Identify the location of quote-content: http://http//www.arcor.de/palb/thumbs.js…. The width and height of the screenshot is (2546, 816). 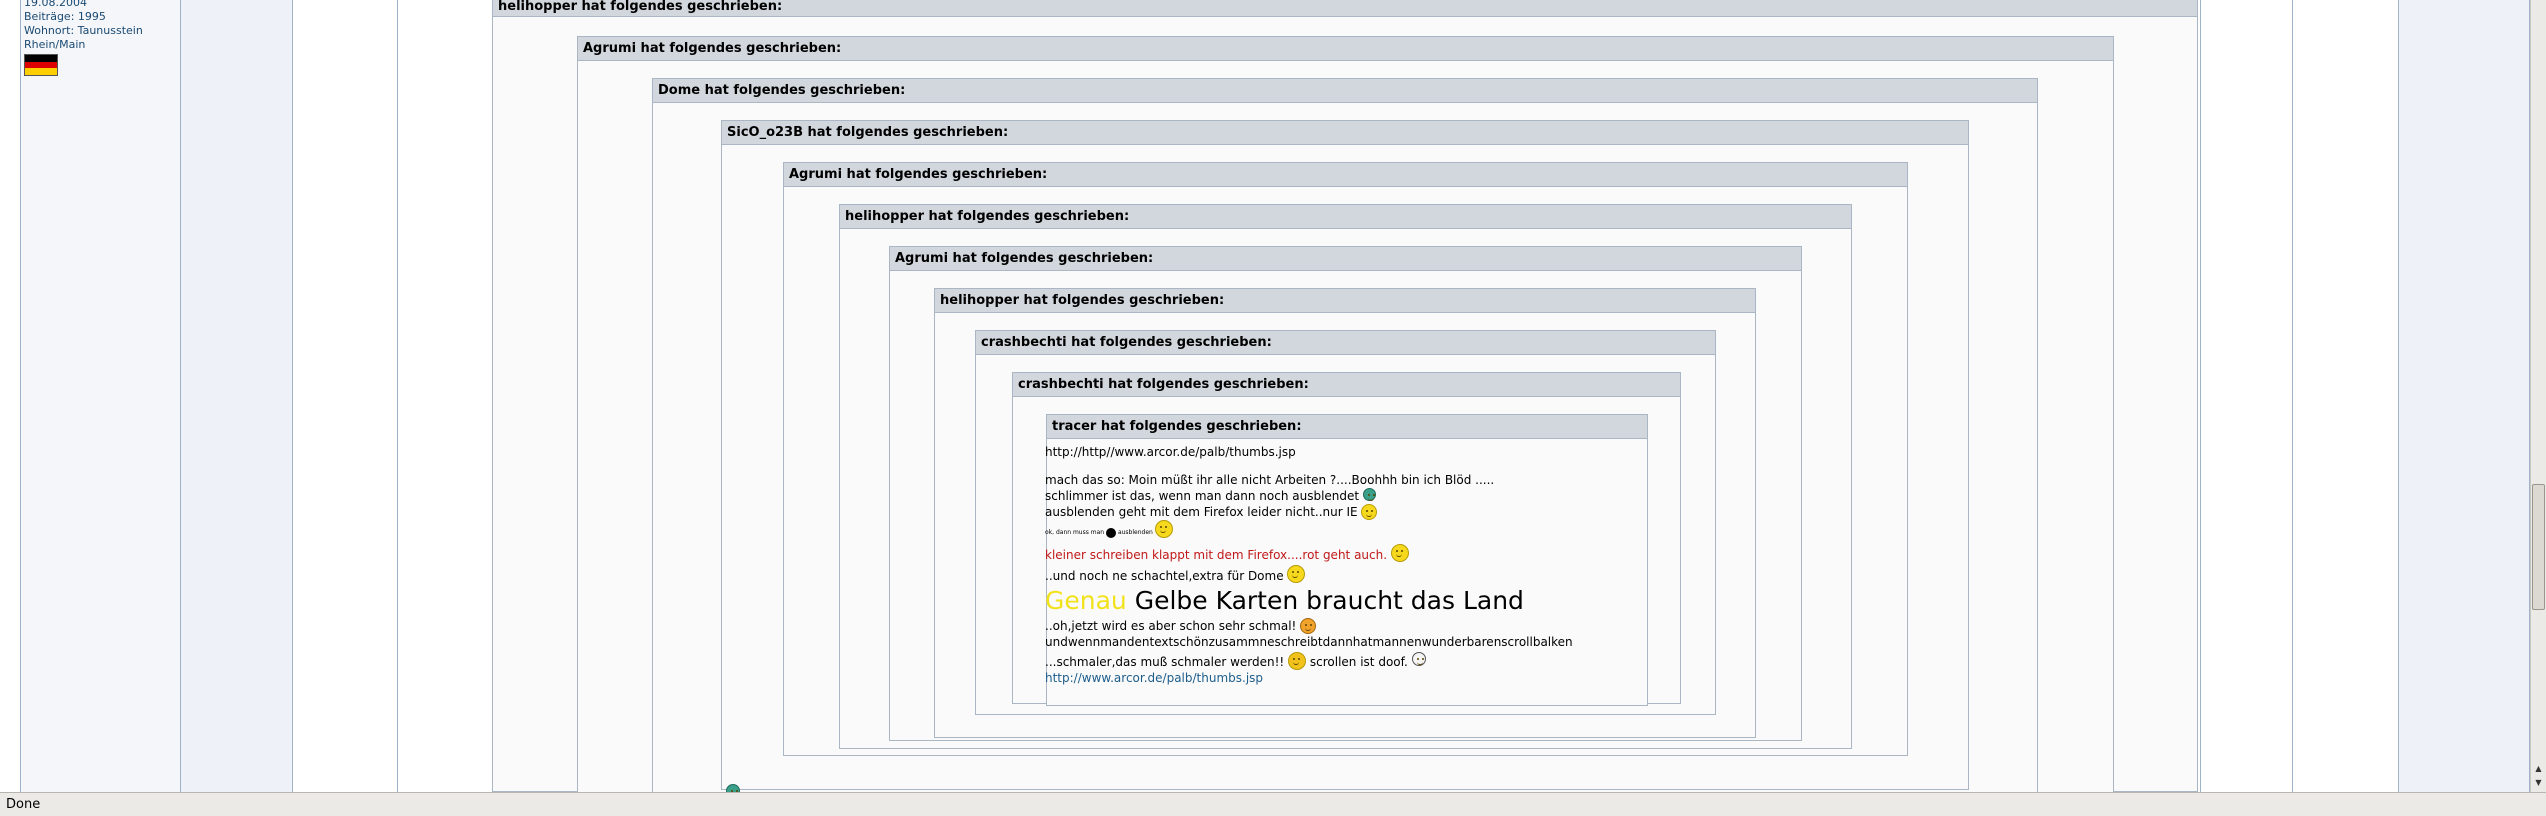
(1309, 563).